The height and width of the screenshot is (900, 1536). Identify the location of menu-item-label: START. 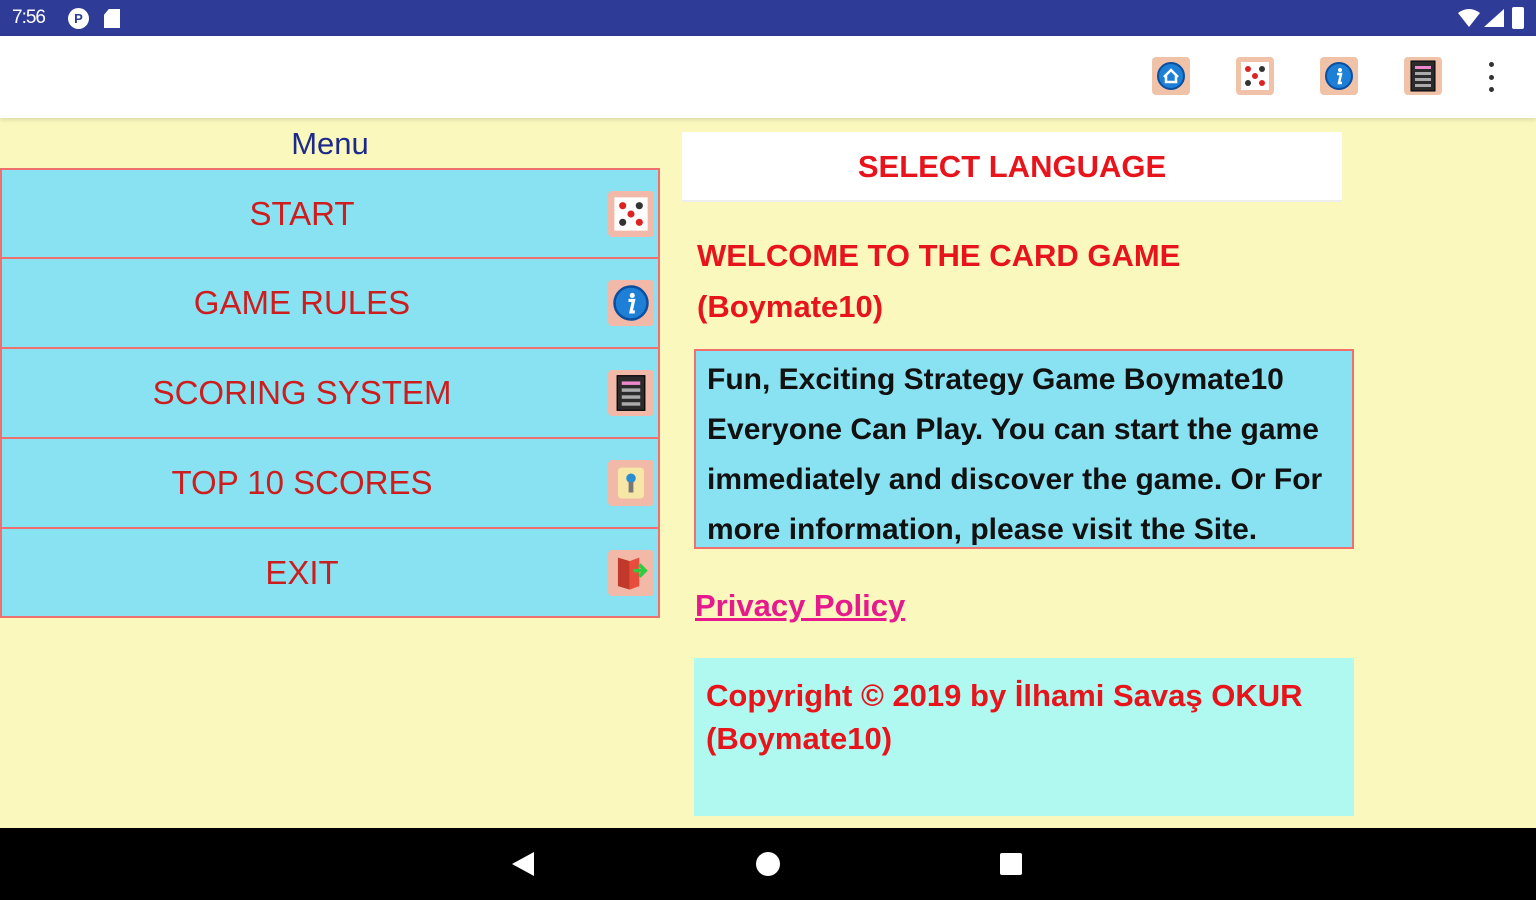
(302, 213).